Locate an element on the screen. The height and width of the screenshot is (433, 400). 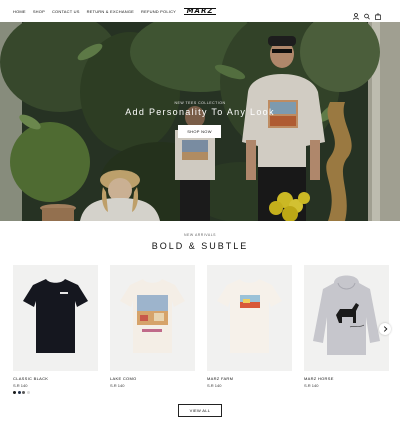
logo-line-bottom is located at coordinates (200, 14).